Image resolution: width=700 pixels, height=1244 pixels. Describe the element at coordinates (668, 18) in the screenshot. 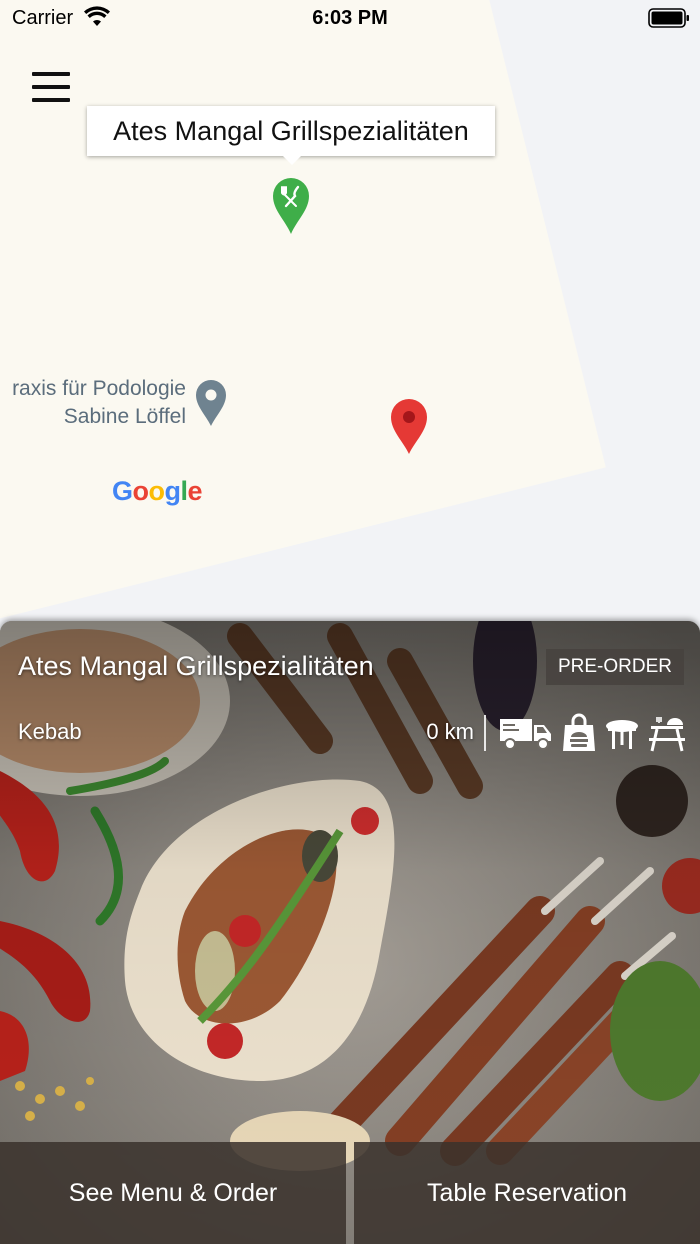

I see `battery-icon` at that location.